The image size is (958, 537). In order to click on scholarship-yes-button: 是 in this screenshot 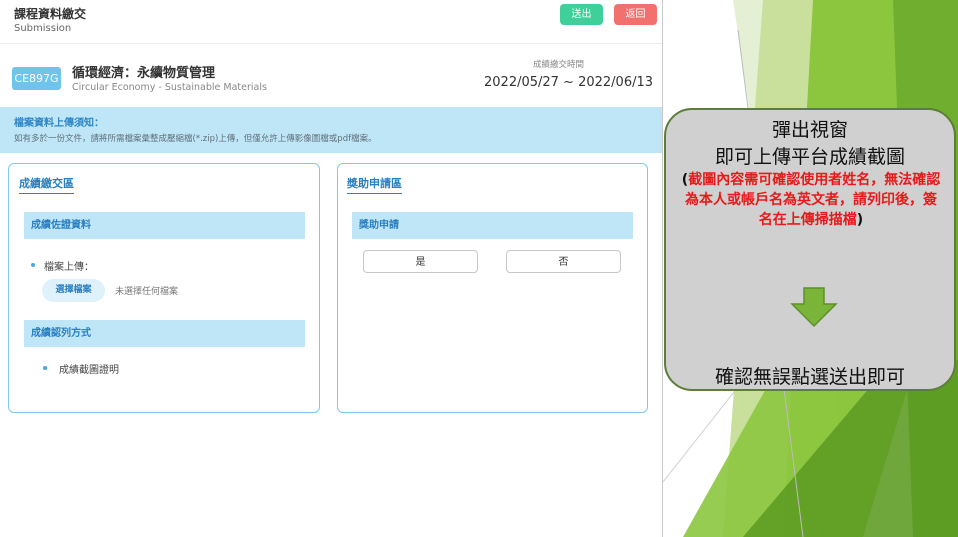, I will do `click(420, 261)`.